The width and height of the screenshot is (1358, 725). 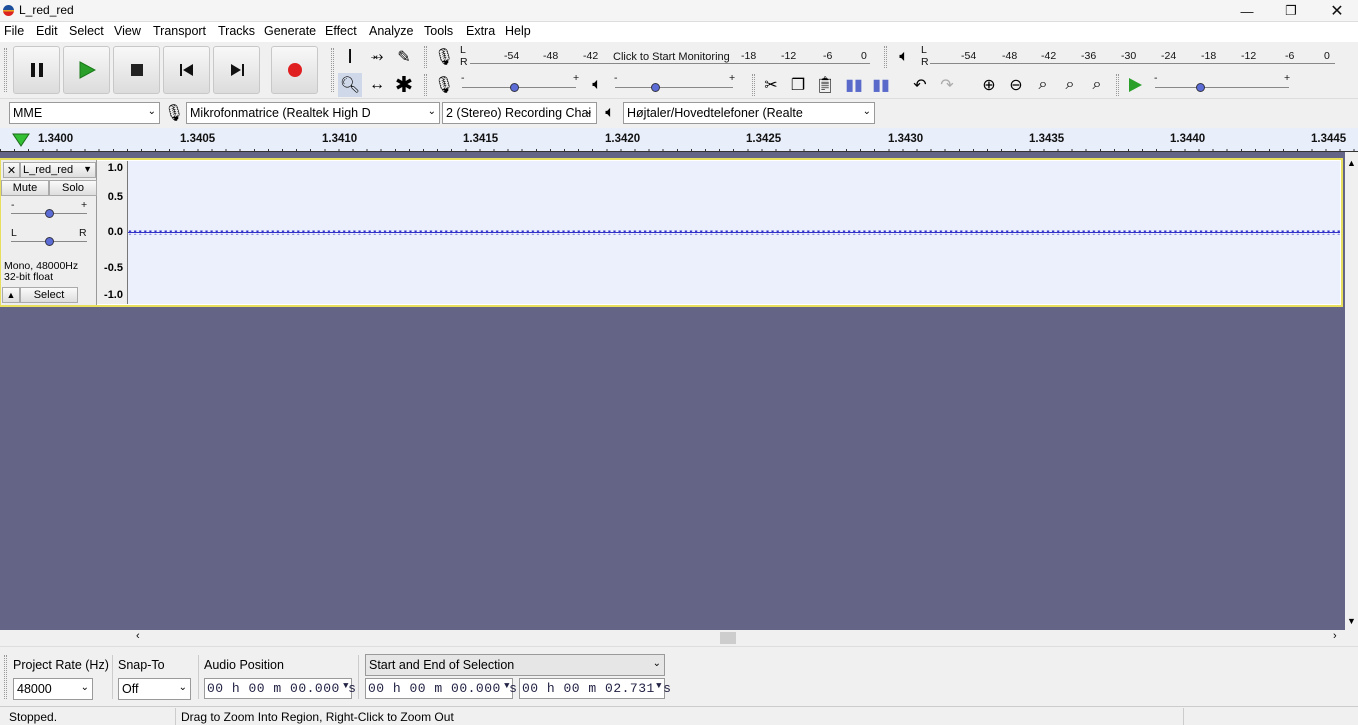 I want to click on scroll-down-icon: ▼, so click(x=1351, y=621).